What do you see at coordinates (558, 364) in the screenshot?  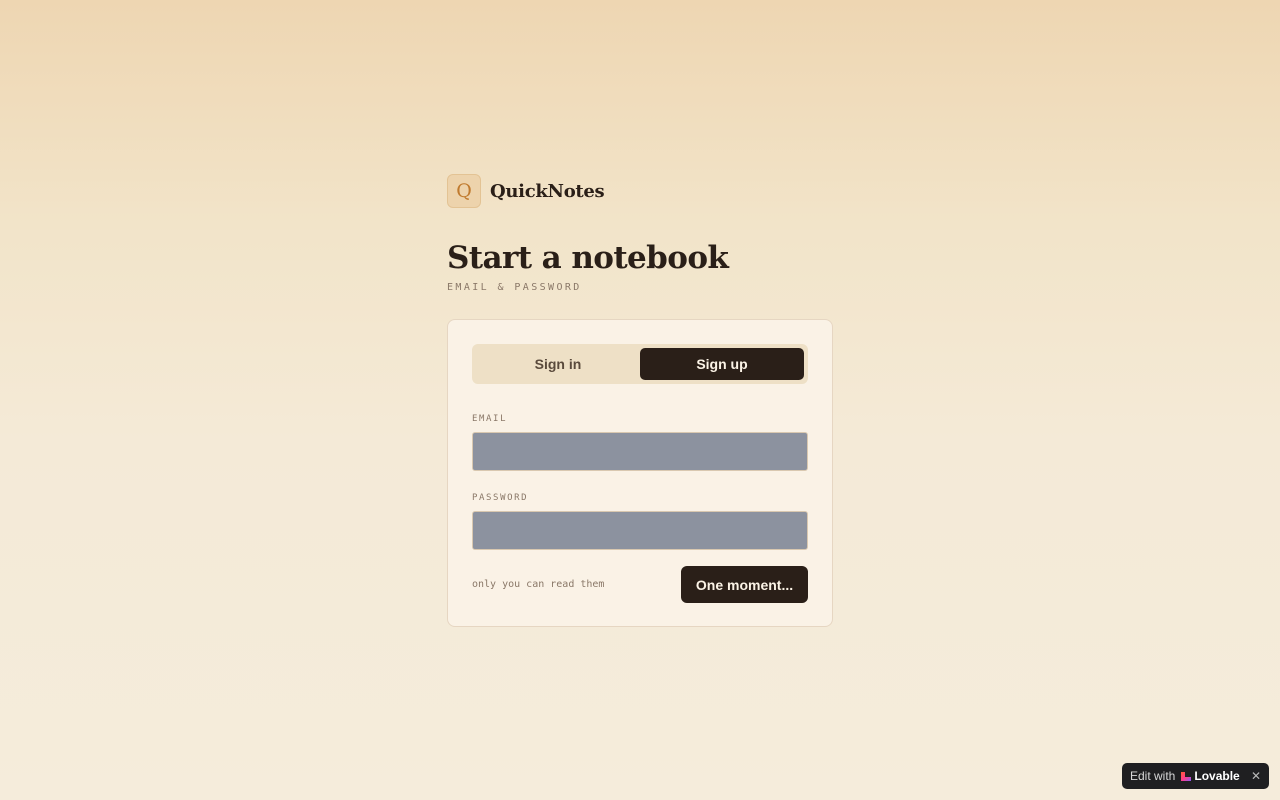 I see `tab-sign-in: Sign in` at bounding box center [558, 364].